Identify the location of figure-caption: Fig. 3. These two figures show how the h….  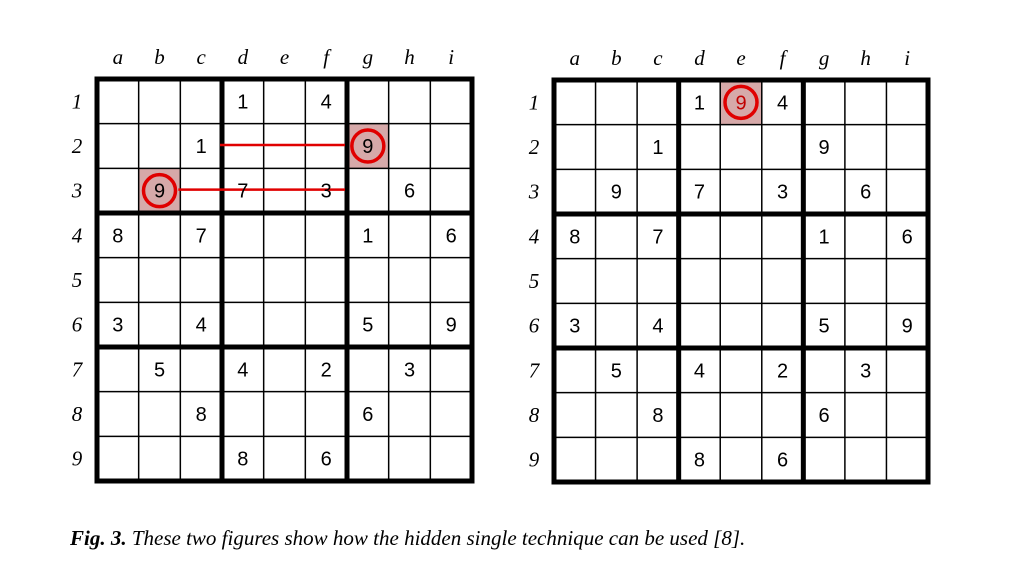
(407, 538).